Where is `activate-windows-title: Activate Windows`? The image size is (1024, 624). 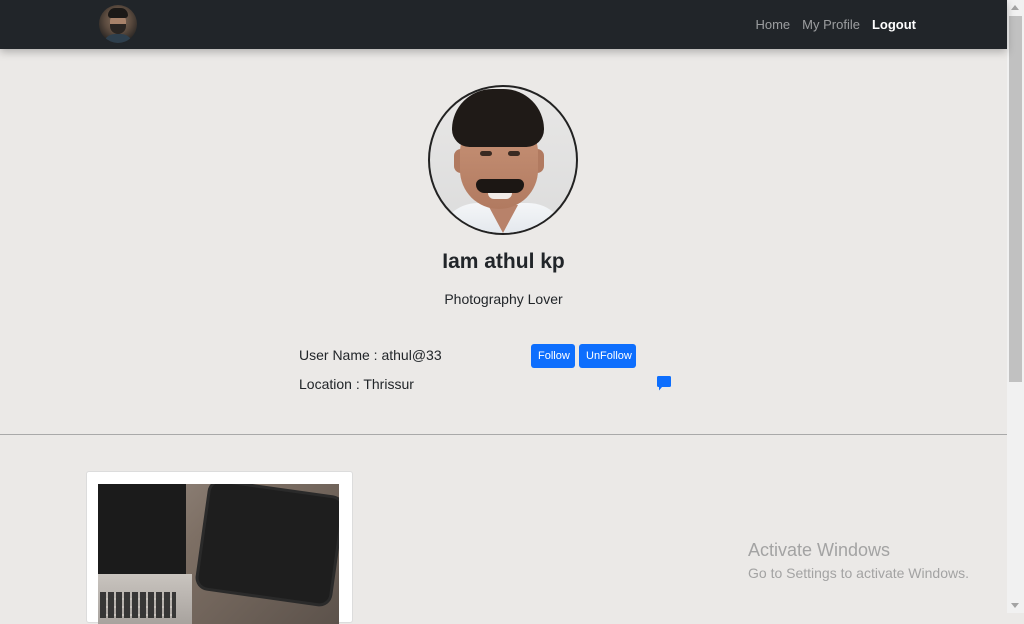 activate-windows-title: Activate Windows is located at coordinates (819, 550).